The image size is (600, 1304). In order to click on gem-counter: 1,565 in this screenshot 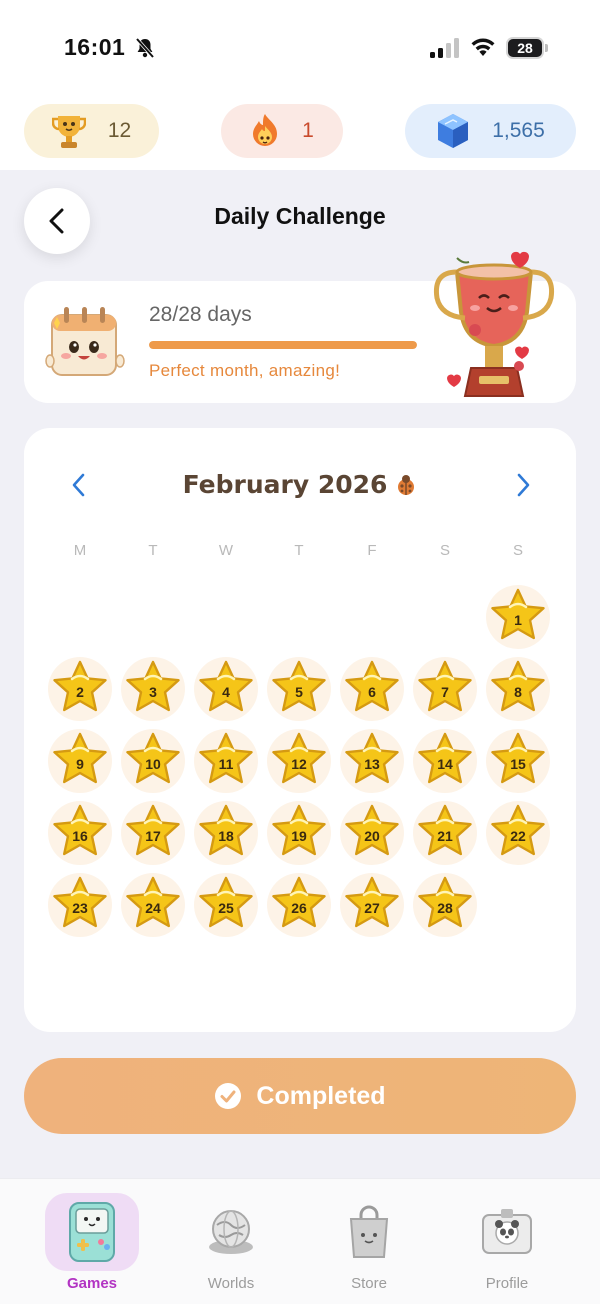, I will do `click(490, 131)`.